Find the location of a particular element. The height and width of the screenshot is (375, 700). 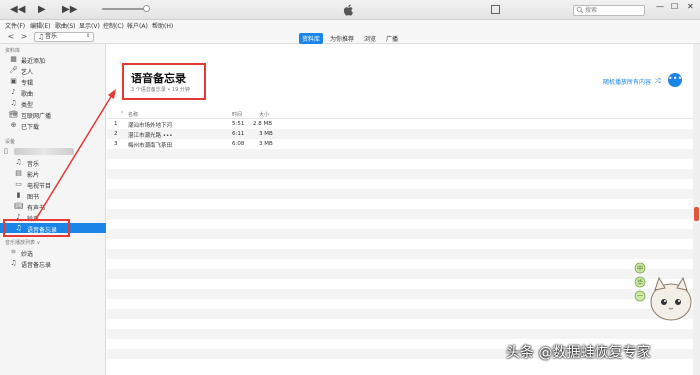

mascot-cat-illustration: 中 毕 一 is located at coordinates (663, 291).